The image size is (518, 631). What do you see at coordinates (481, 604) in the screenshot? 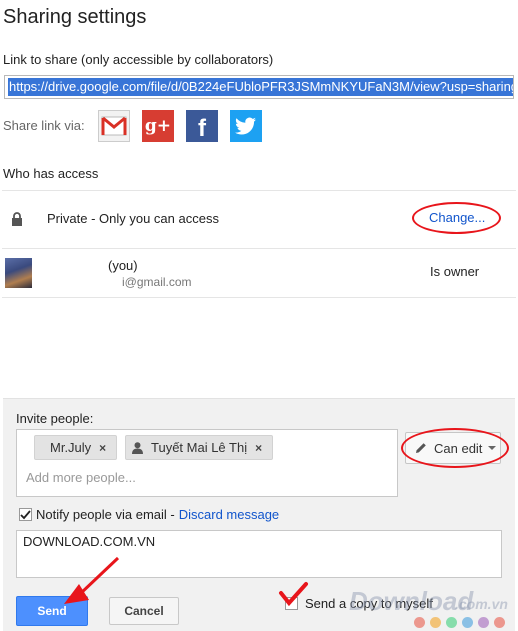
I see `watermark-domain: .com.vn` at bounding box center [481, 604].